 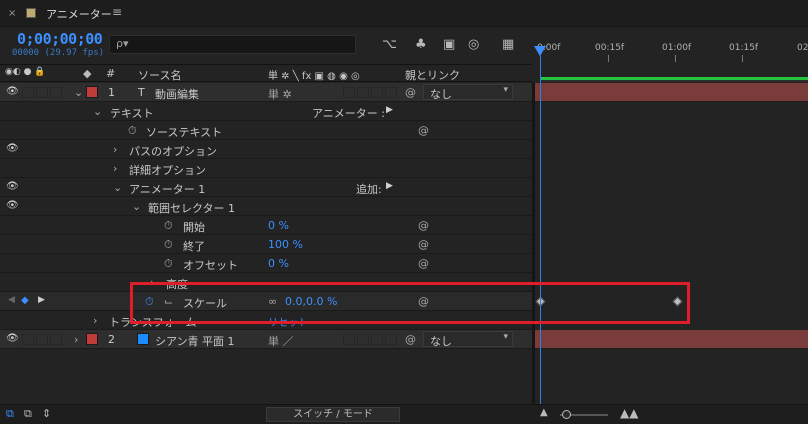 I want to click on layer-switches-toggle-icon: ⧉, so click(x=10, y=414).